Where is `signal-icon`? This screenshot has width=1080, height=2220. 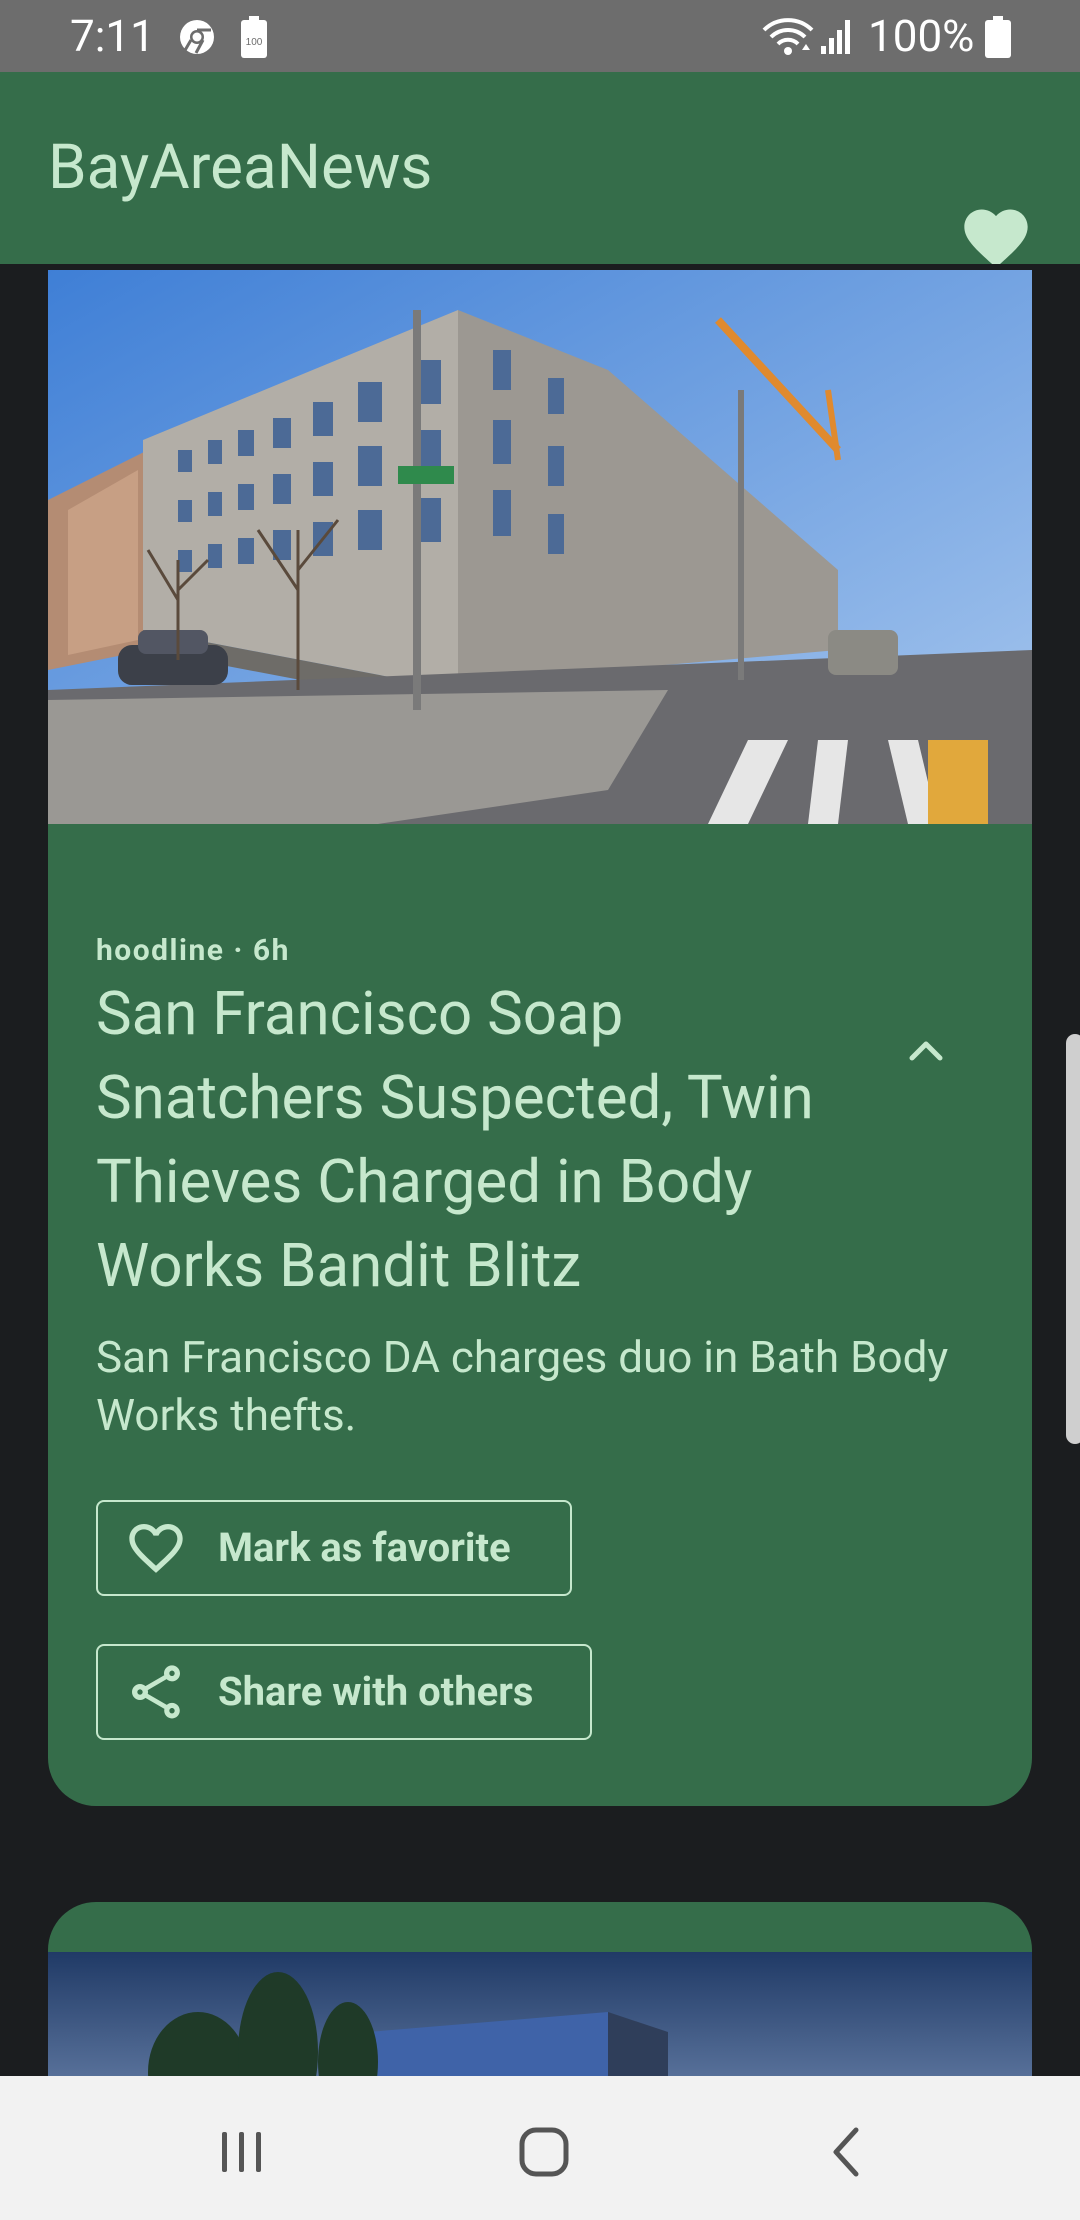 signal-icon is located at coordinates (835, 37).